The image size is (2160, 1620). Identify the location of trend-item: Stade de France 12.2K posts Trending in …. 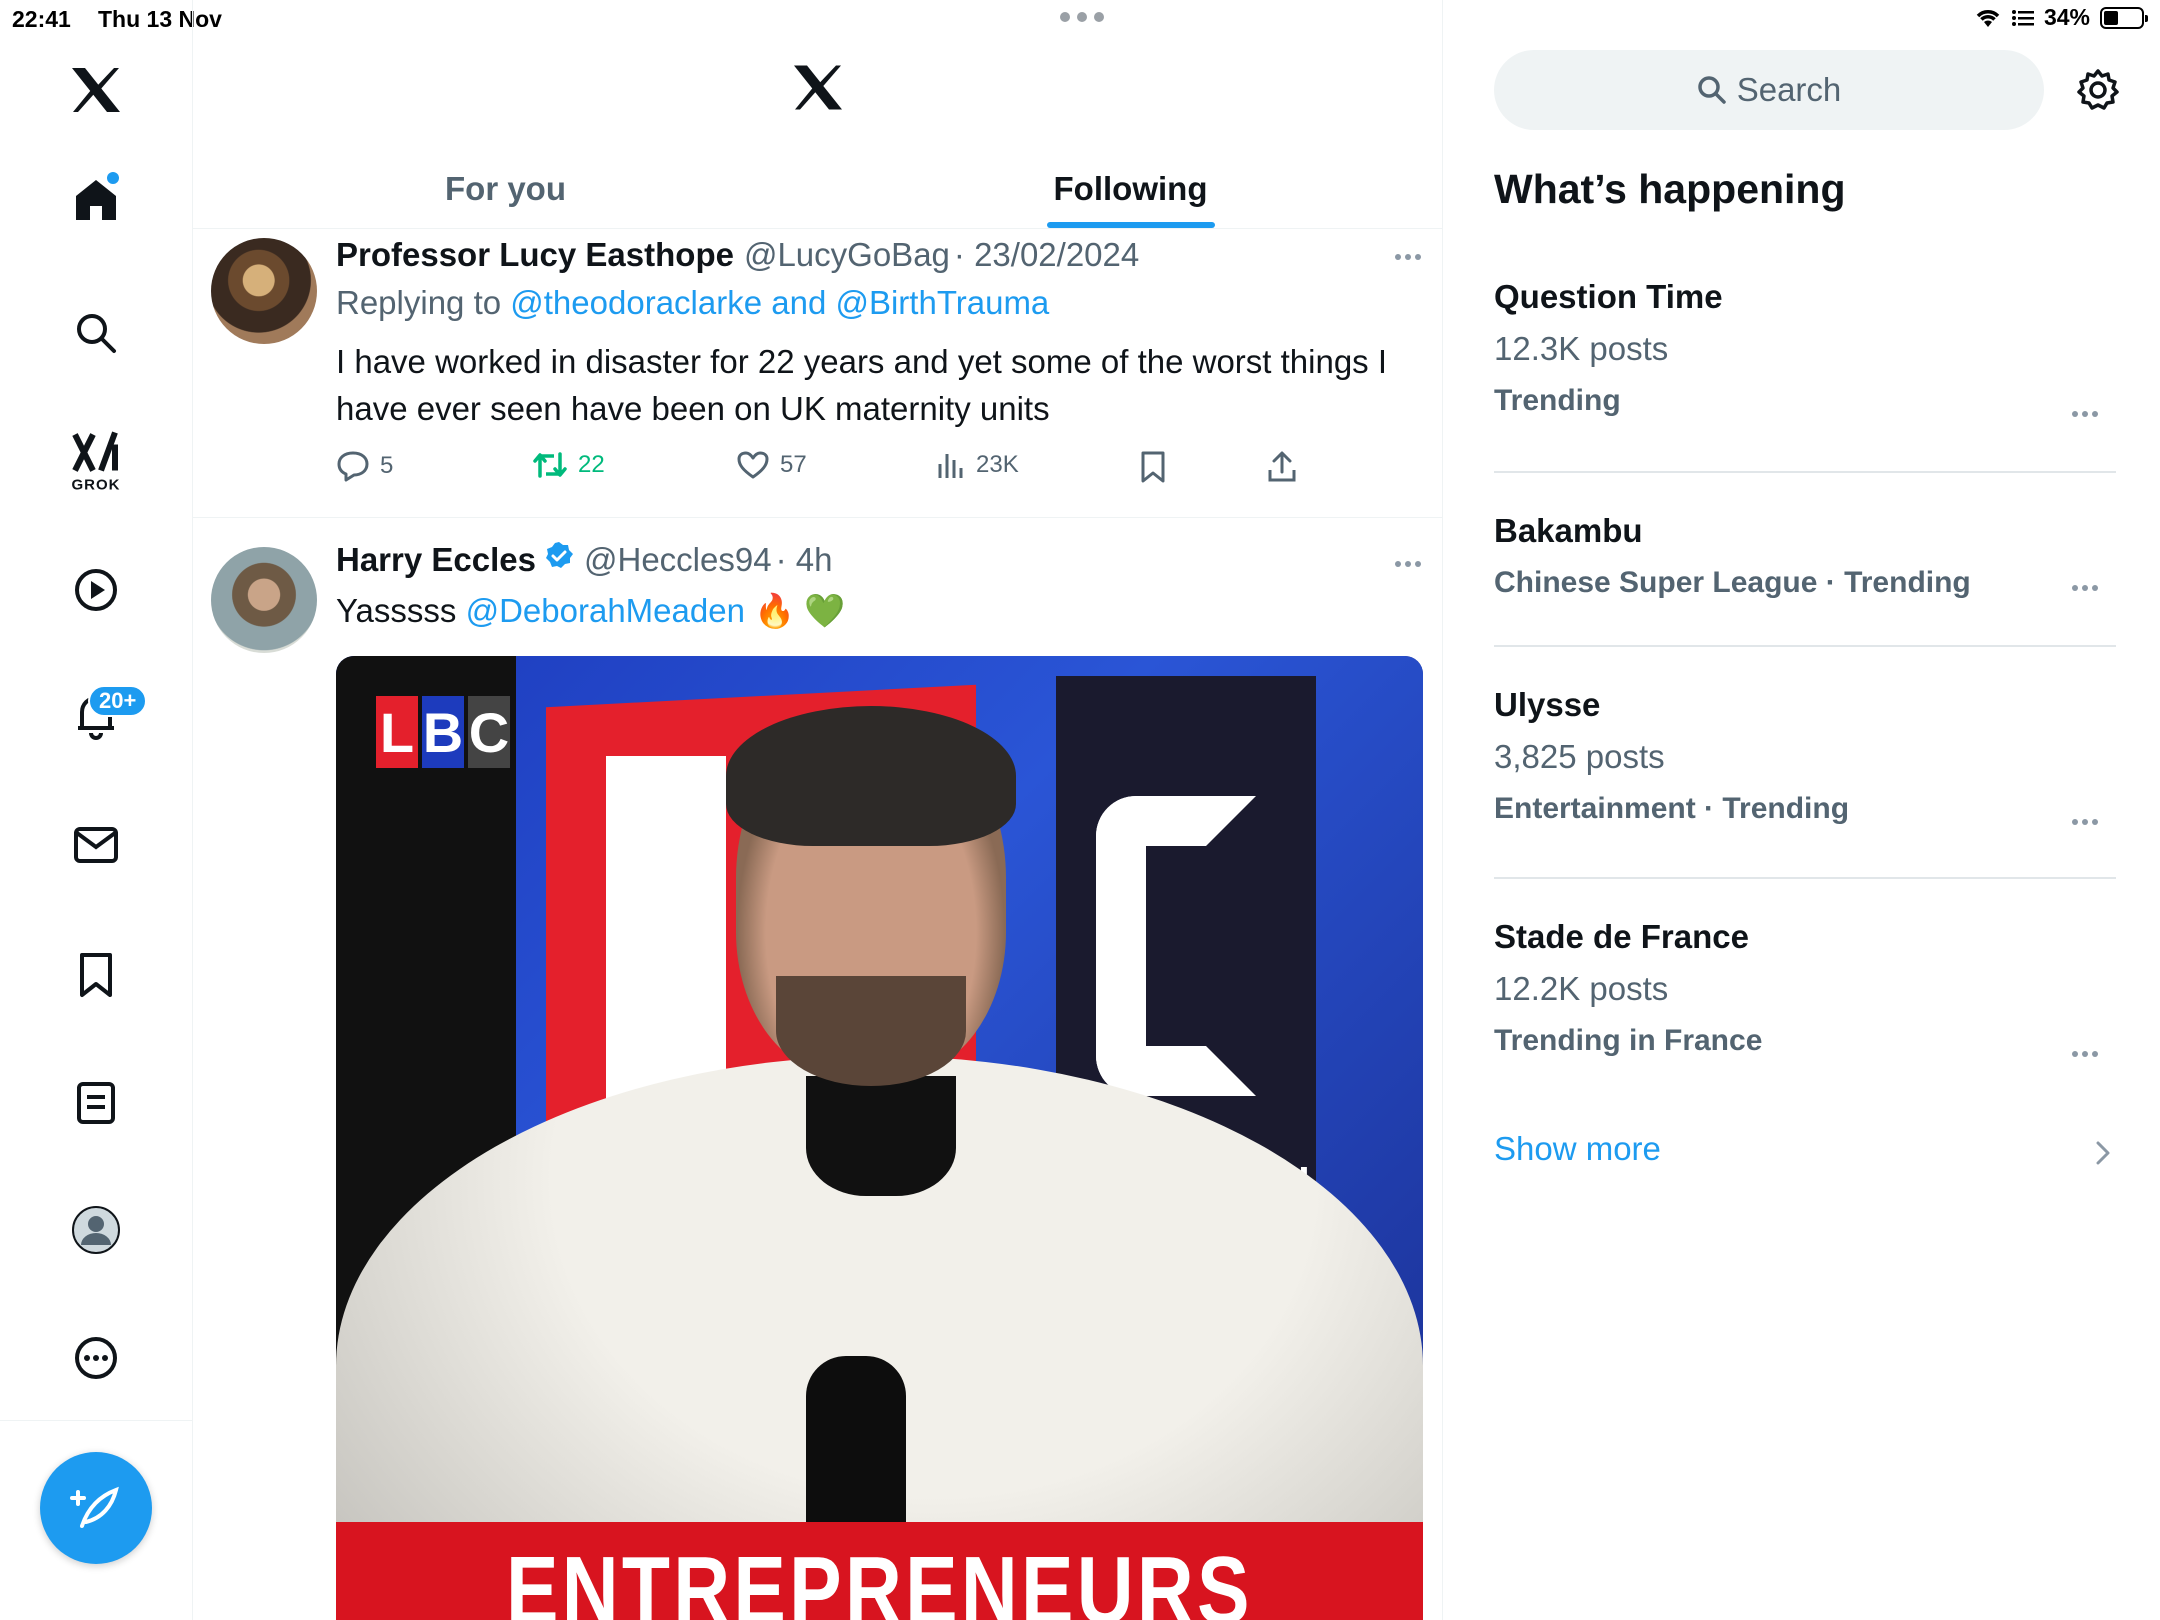
(1805, 988).